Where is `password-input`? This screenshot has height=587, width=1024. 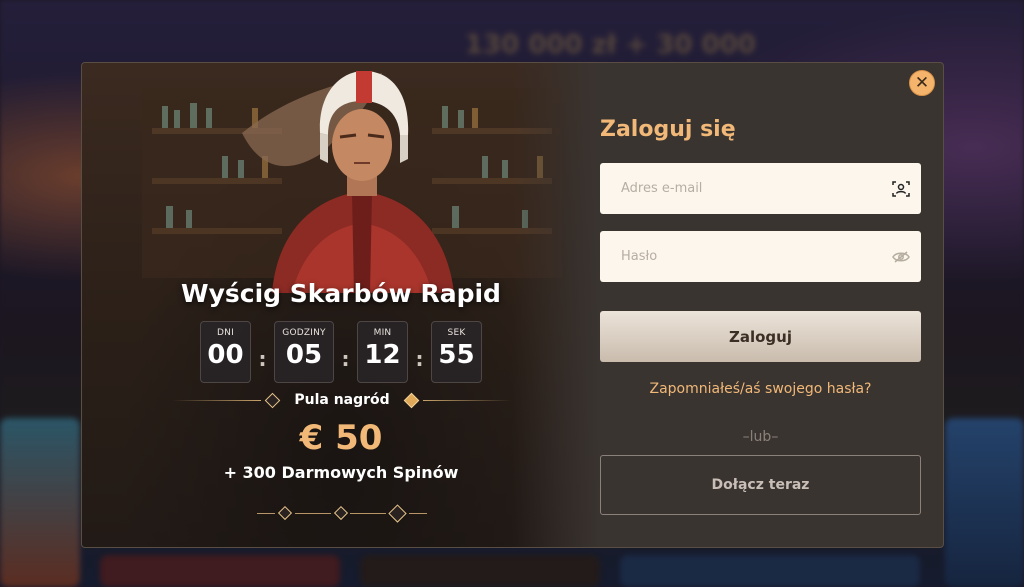 password-input is located at coordinates (740, 256).